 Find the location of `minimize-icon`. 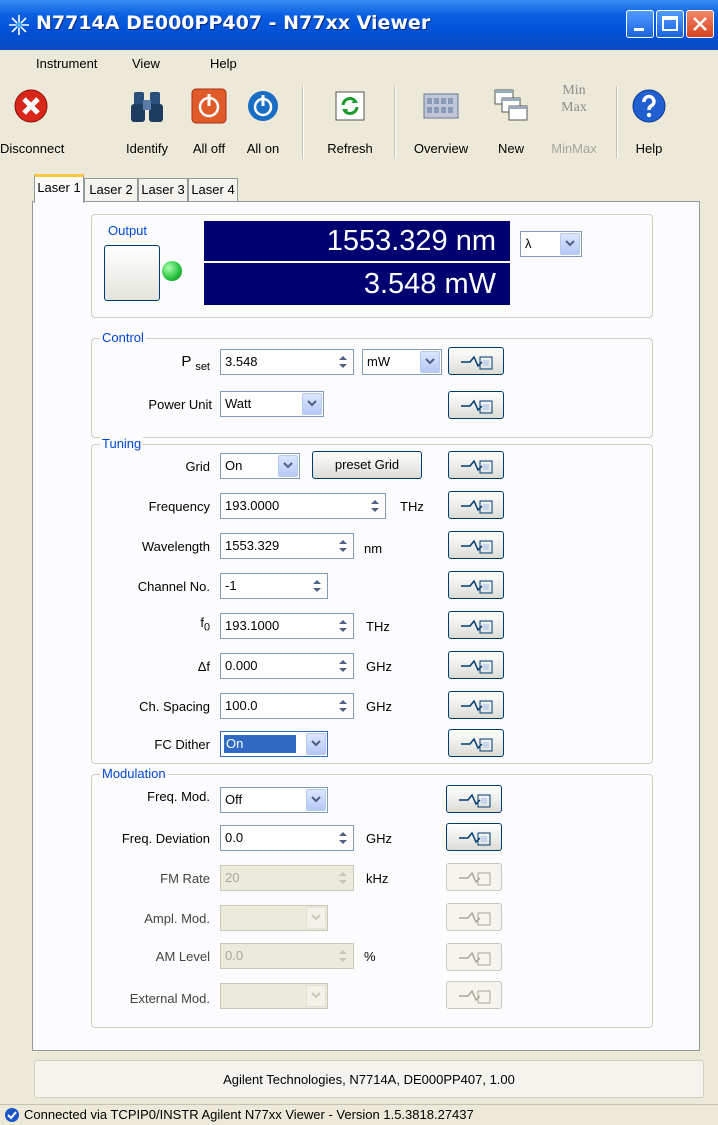

minimize-icon is located at coordinates (639, 29).